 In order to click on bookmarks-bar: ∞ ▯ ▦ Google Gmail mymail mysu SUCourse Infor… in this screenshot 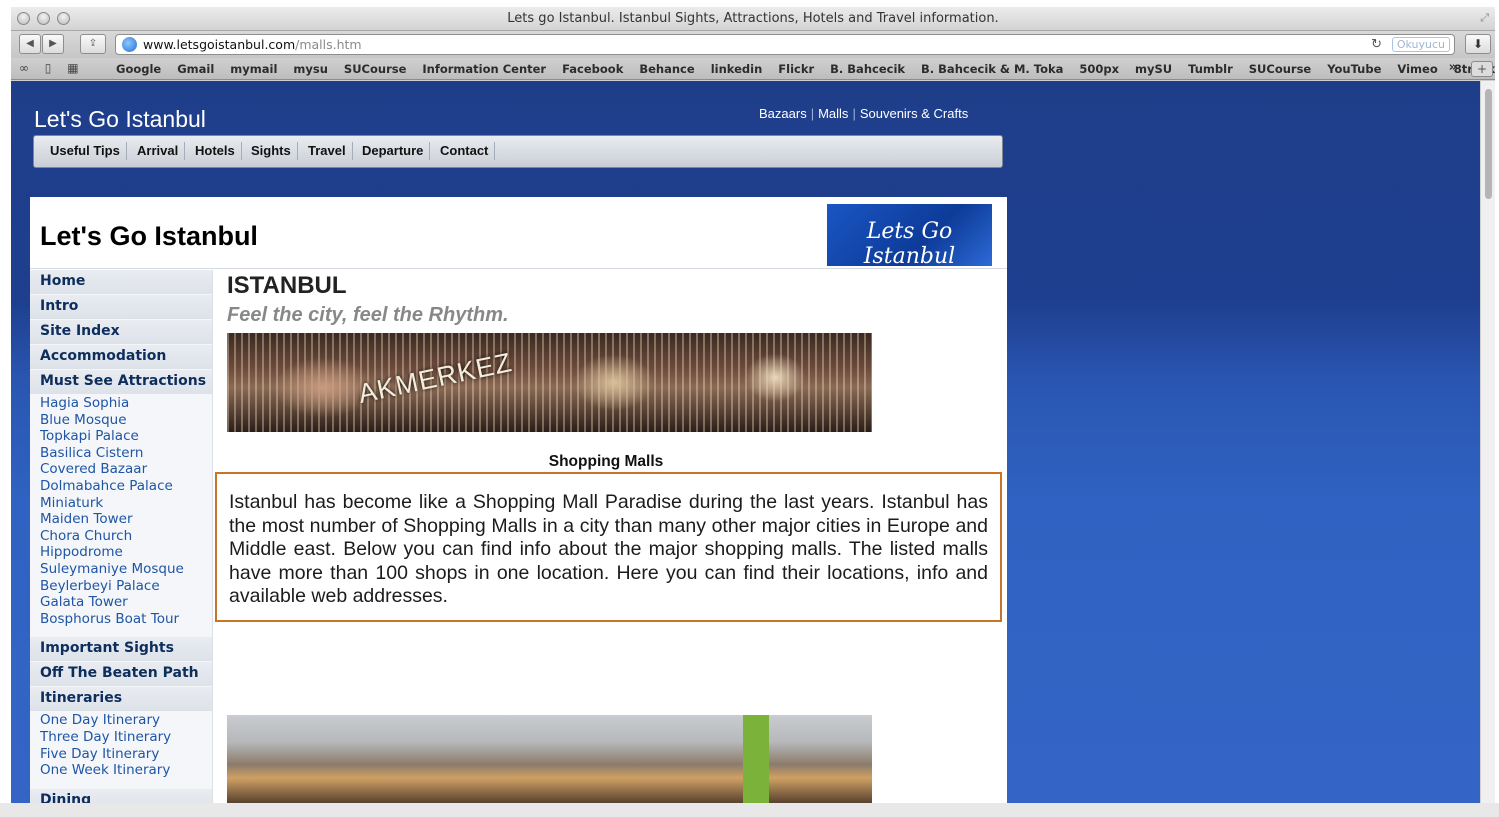, I will do `click(753, 69)`.